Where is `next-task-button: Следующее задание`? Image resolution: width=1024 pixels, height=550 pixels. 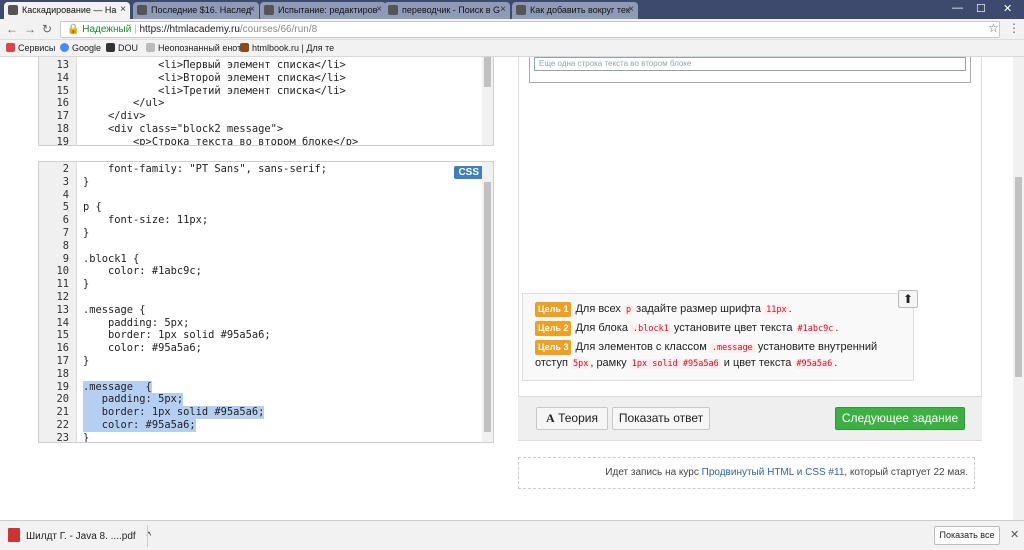
next-task-button: Следующее задание is located at coordinates (900, 418).